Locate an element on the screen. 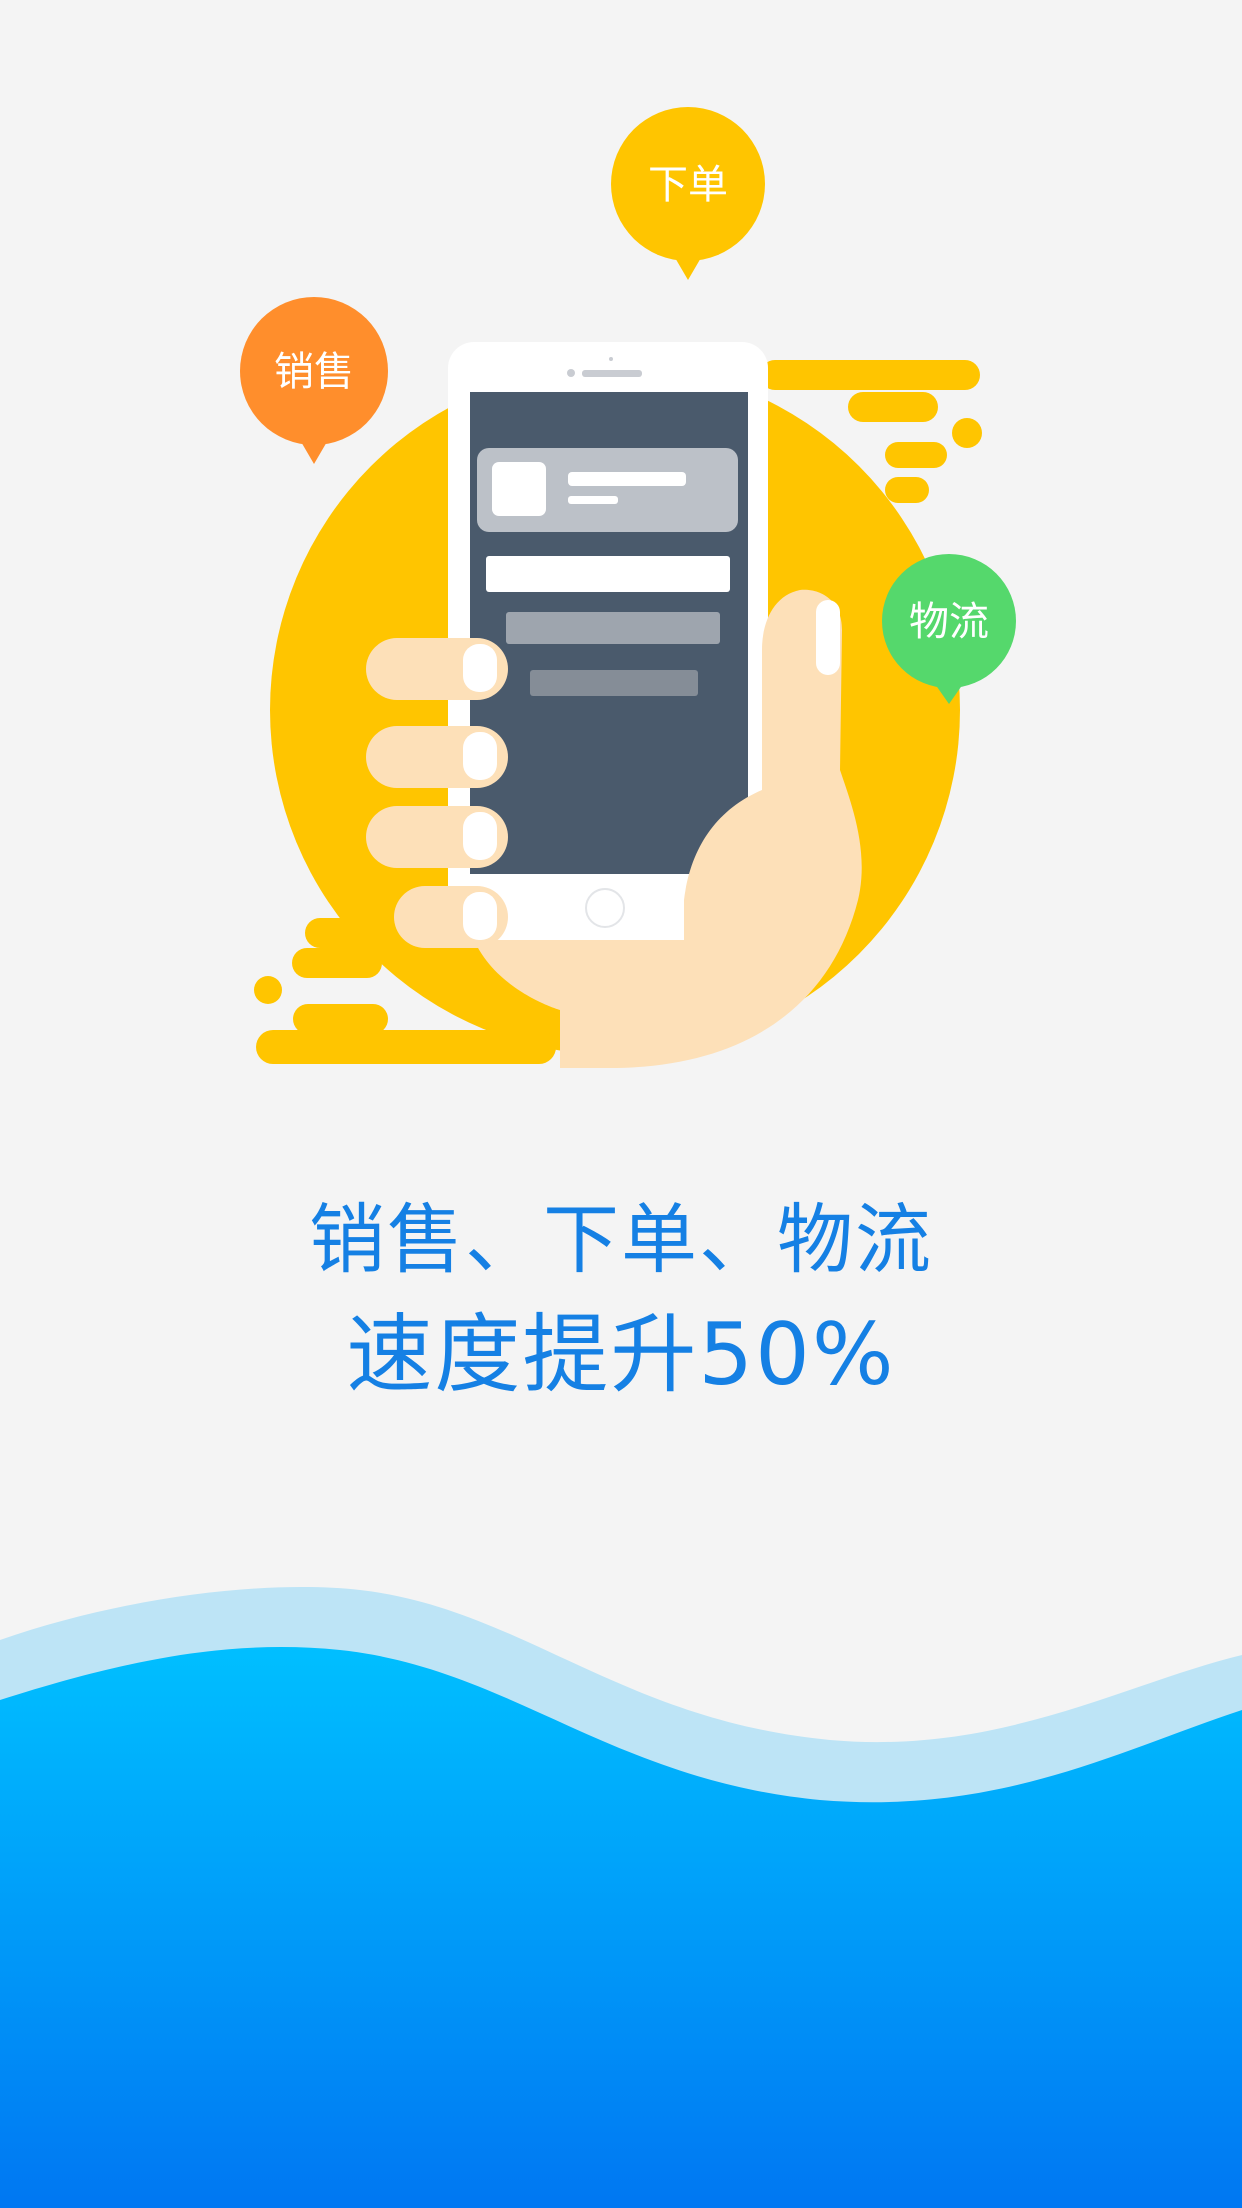 Image resolution: width=1242 pixels, height=2208 pixels. bubble-sales: 销售 is located at coordinates (314, 380).